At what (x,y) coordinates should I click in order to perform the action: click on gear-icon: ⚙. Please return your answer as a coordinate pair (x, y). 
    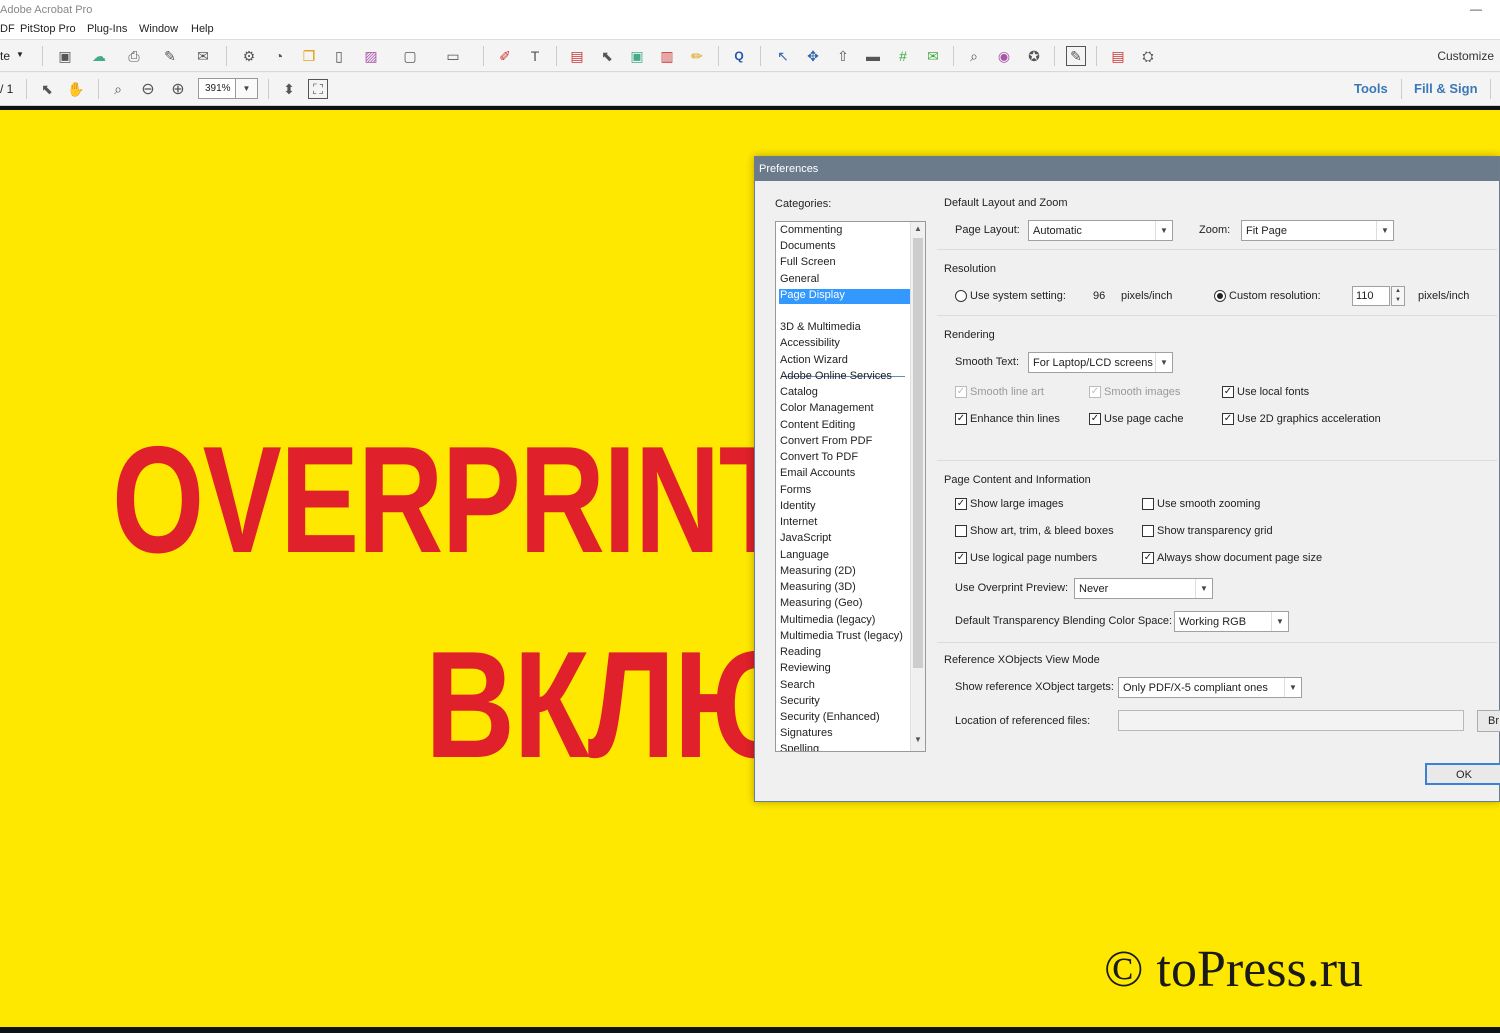
    Looking at the image, I should click on (249, 56).